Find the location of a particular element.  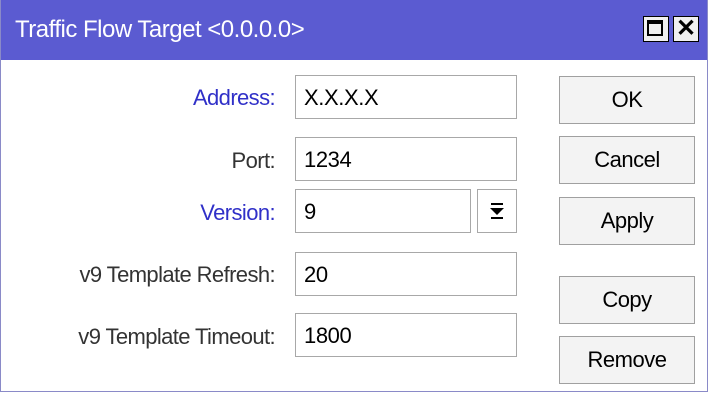

window-title: Traffic Flow Target <0.0.0.0> is located at coordinates (160, 29).